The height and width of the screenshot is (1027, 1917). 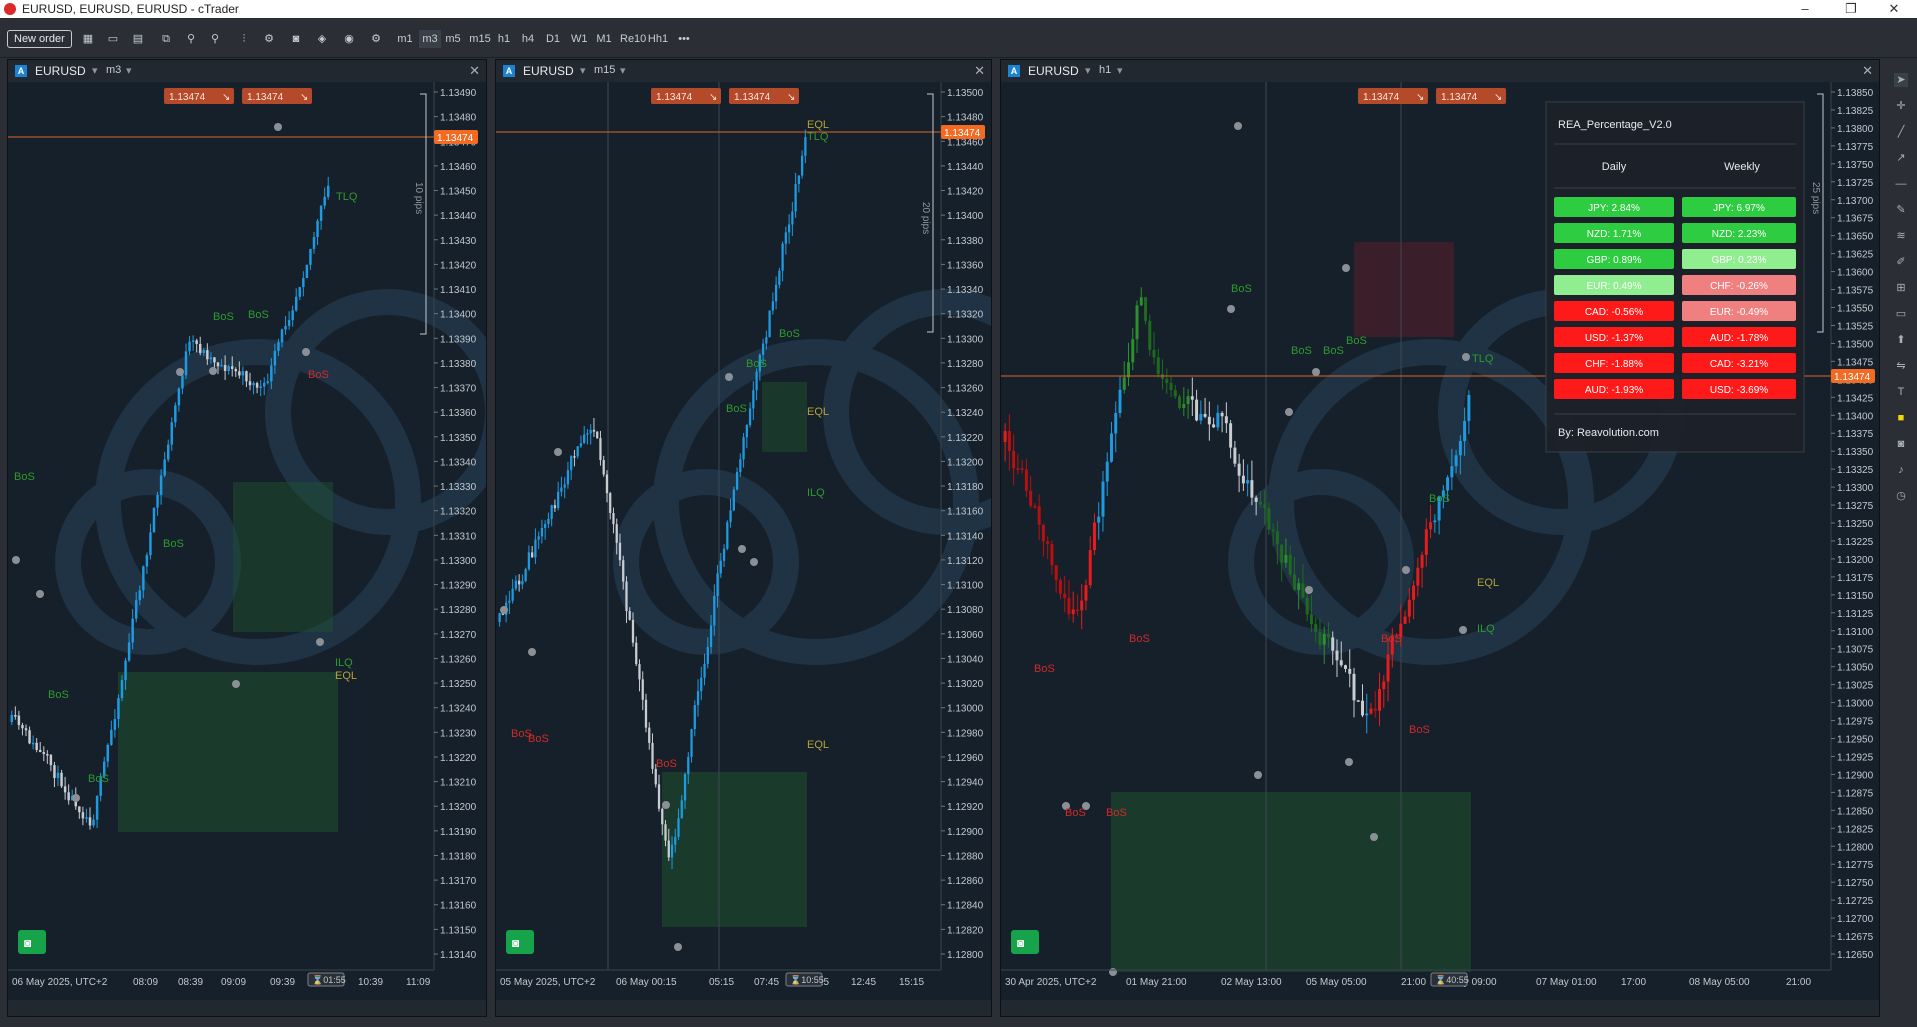 What do you see at coordinates (113, 39) in the screenshot?
I see `single-chart-icon: ▭` at bounding box center [113, 39].